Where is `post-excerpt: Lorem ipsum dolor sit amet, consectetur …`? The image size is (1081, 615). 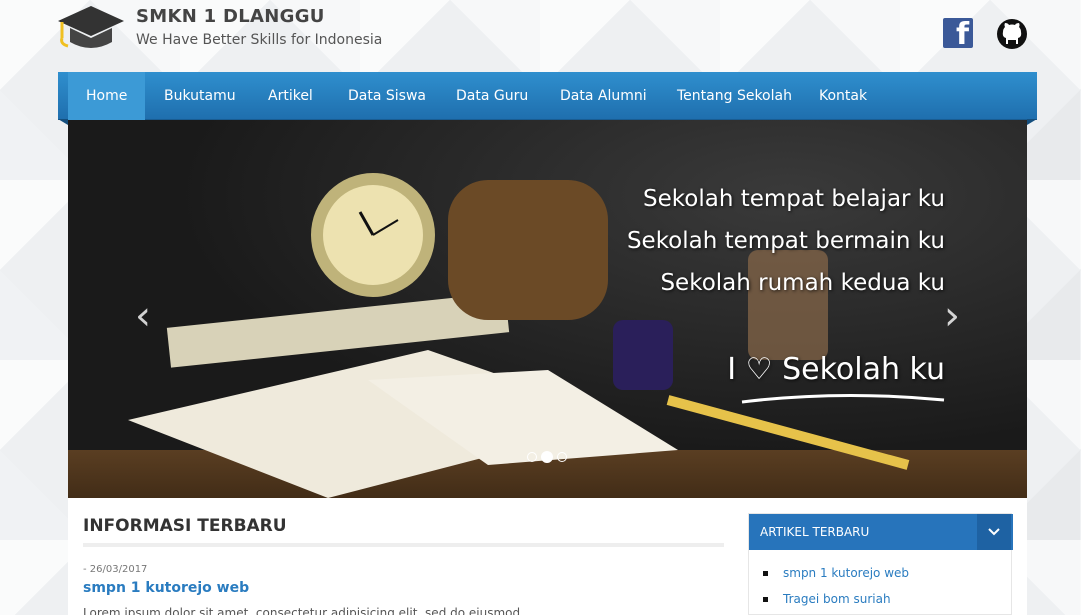 post-excerpt: Lorem ipsum dolor sit amet, consectetur … is located at coordinates (302, 610).